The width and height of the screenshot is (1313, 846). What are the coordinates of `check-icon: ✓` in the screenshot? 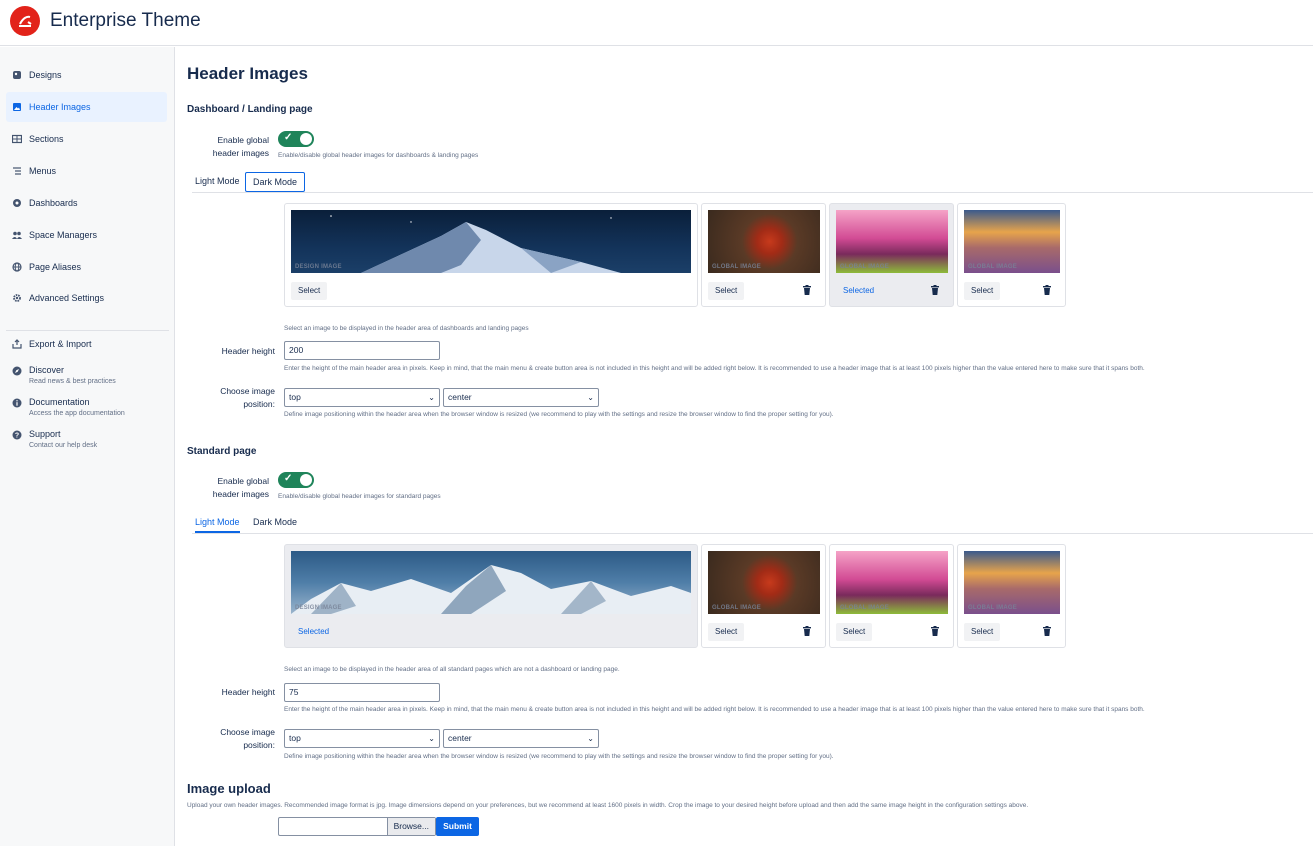 It's located at (288, 137).